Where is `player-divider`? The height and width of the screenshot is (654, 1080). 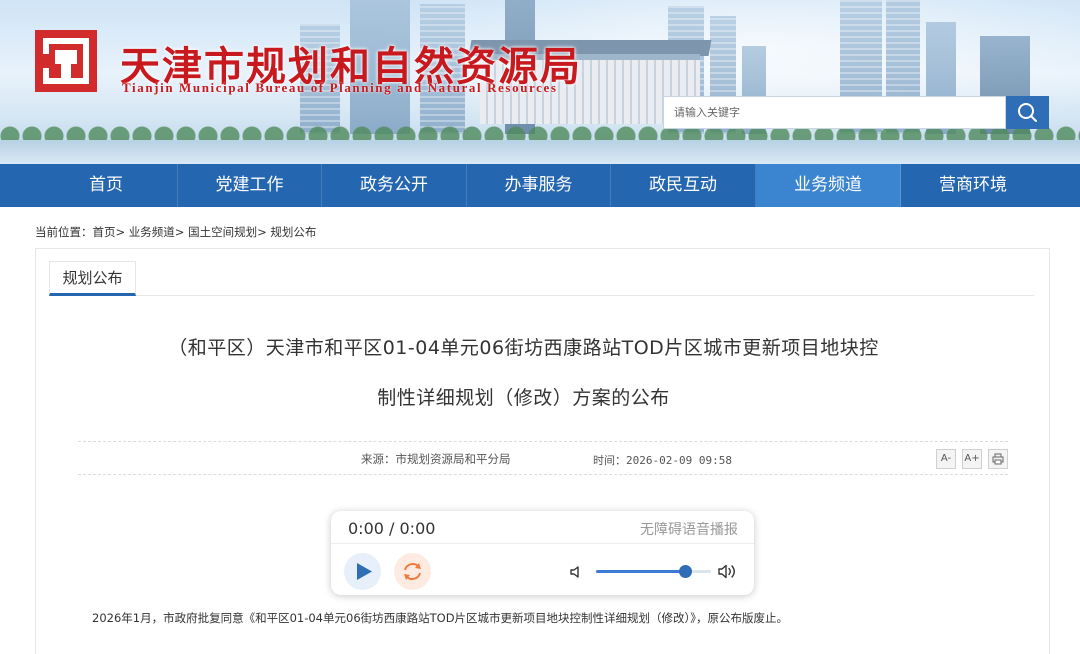
player-divider is located at coordinates (542, 543).